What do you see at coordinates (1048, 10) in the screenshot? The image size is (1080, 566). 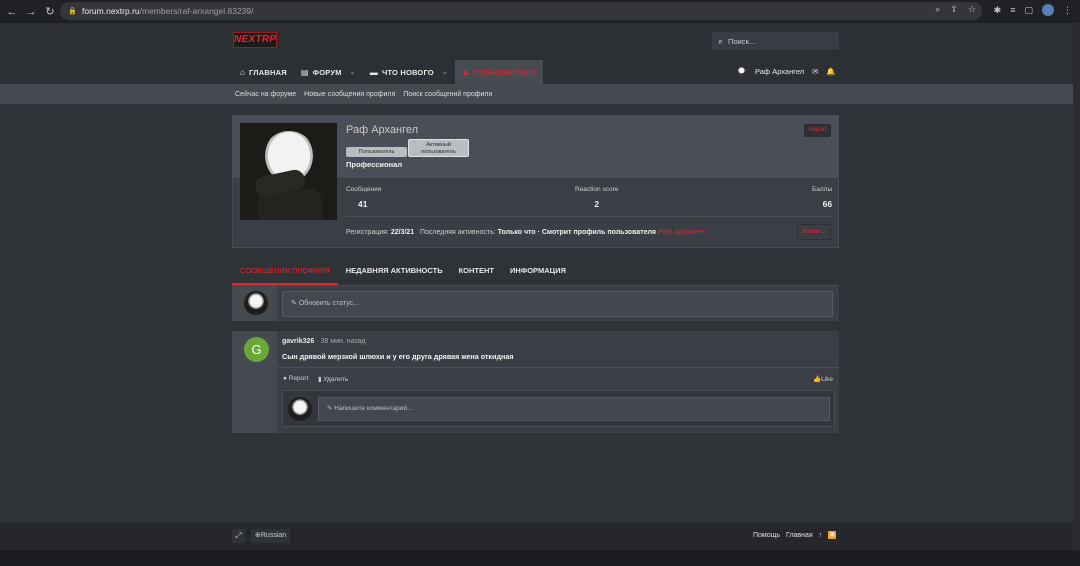 I see `browser-profile-icon` at bounding box center [1048, 10].